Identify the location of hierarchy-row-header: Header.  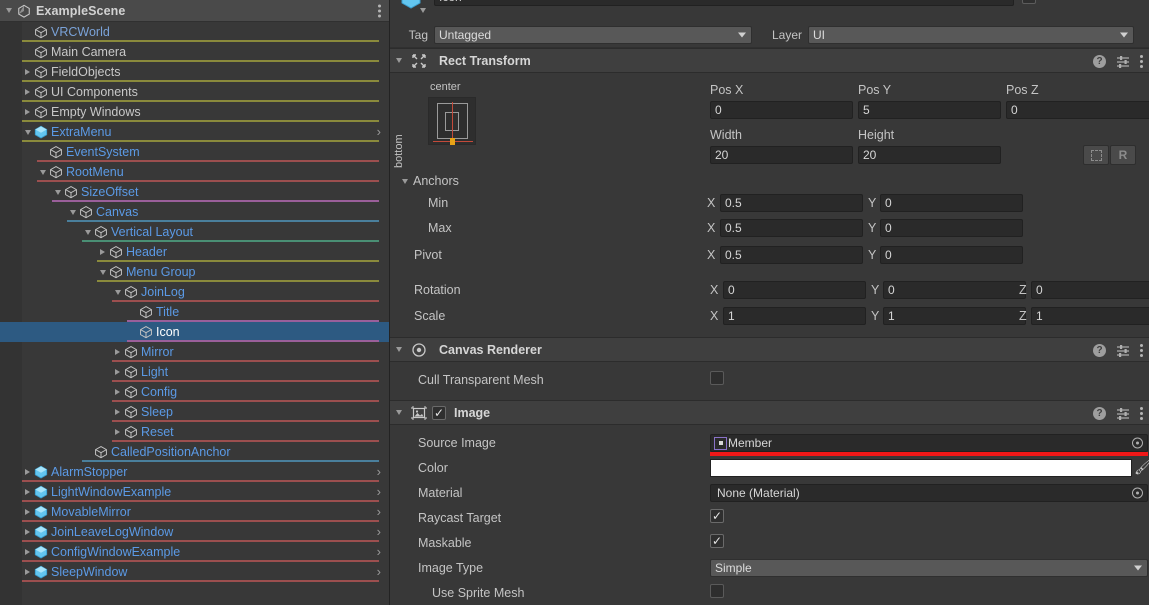
(194, 252).